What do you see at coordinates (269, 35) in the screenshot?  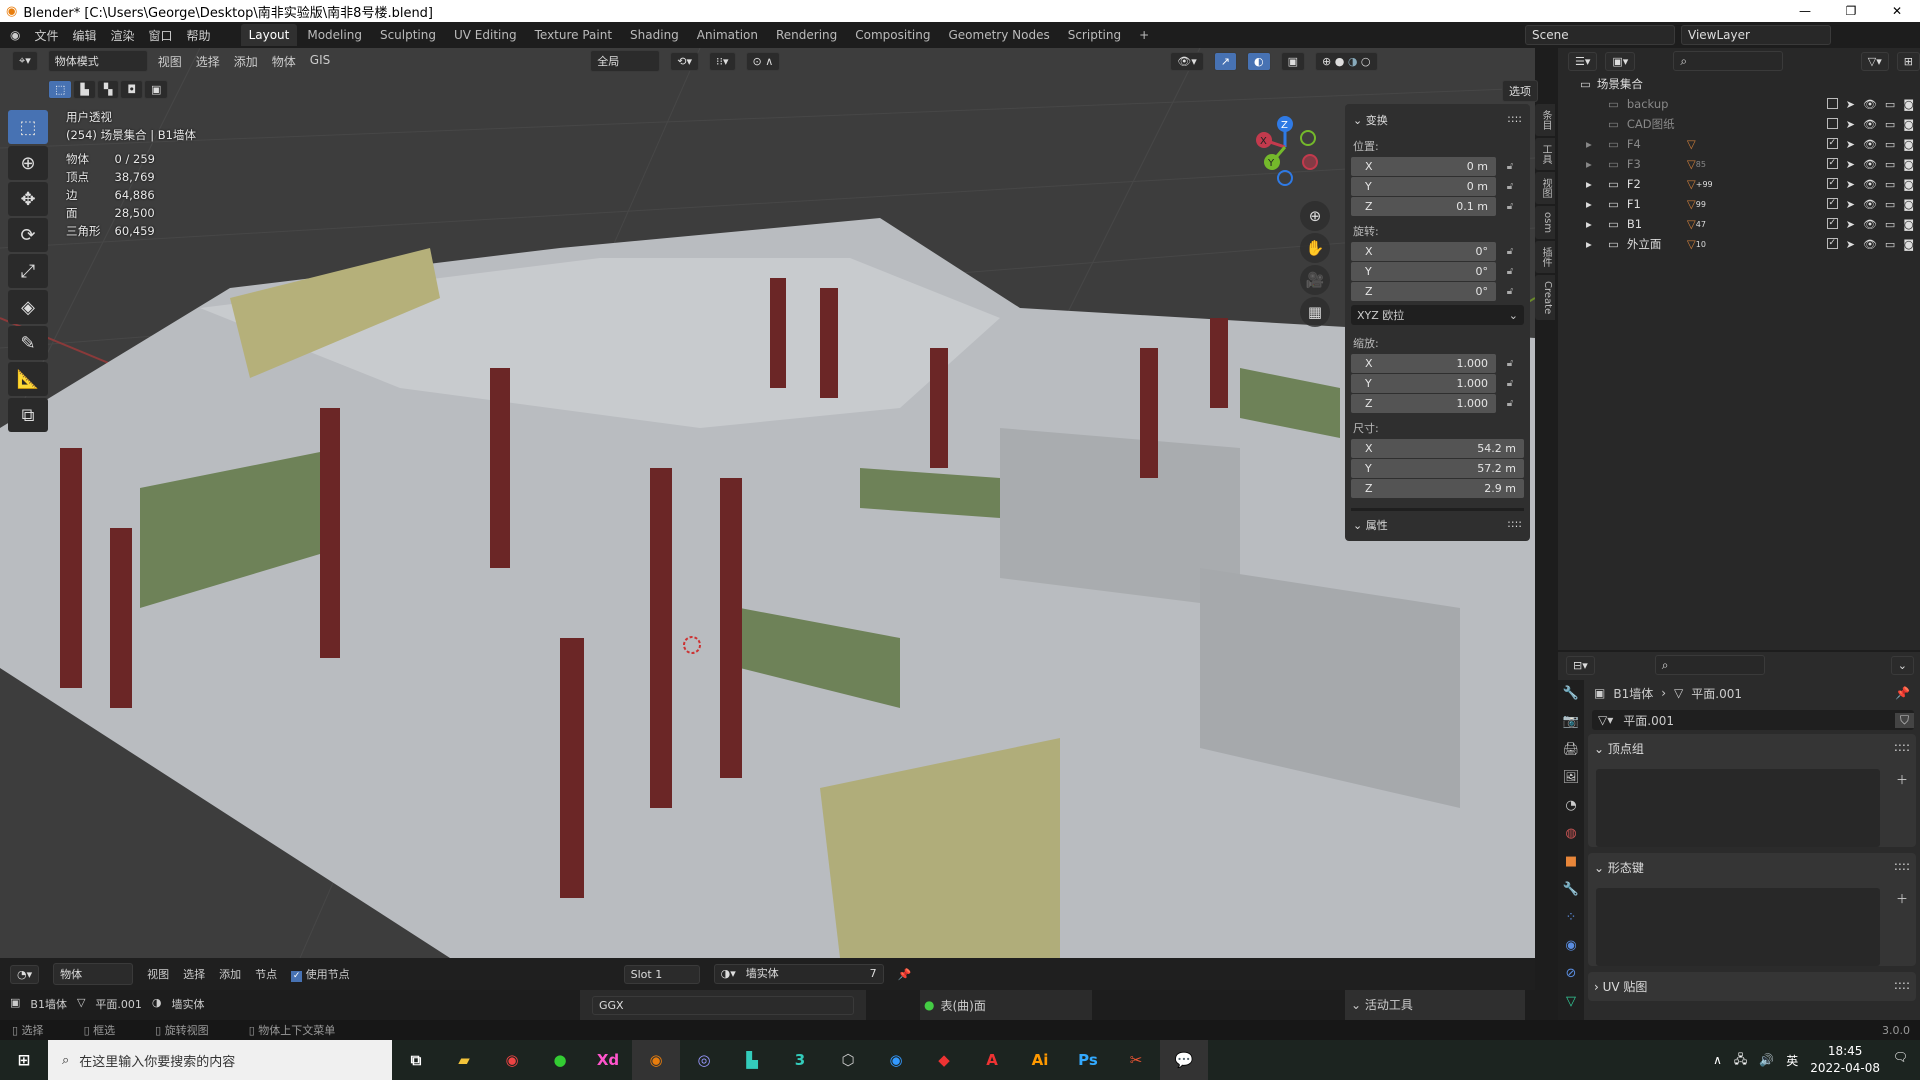 I see `tab-workspace: Layout` at bounding box center [269, 35].